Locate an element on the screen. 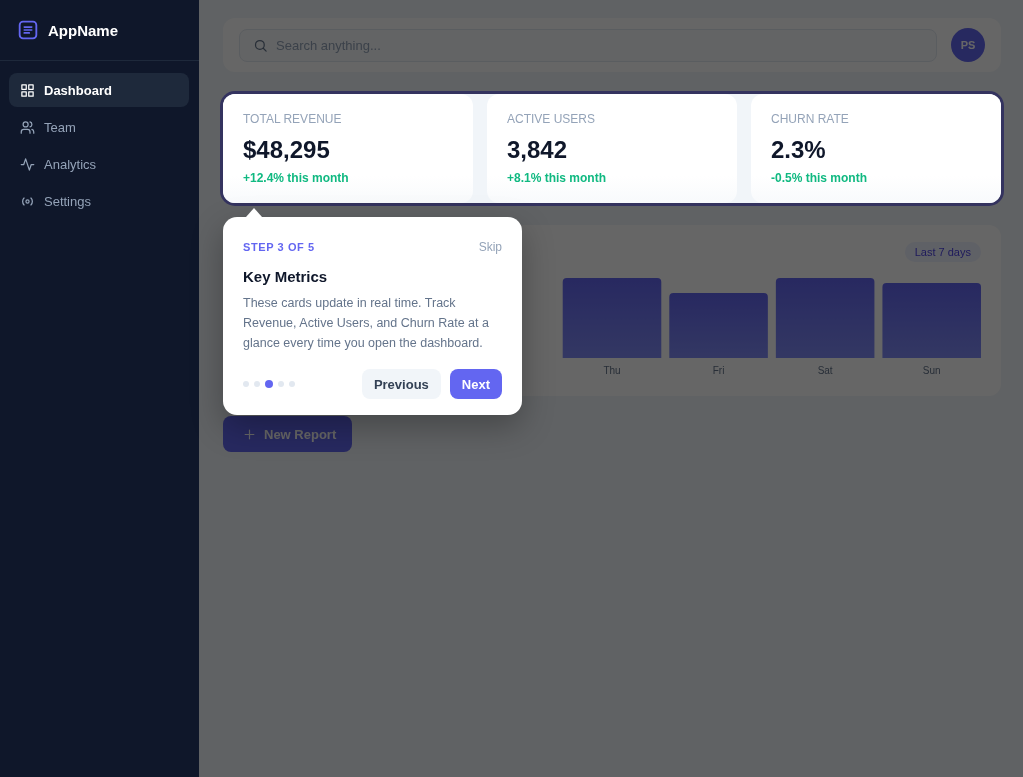 This screenshot has width=1023, height=777. stat-label: ACTIVE USERS is located at coordinates (552, 119).